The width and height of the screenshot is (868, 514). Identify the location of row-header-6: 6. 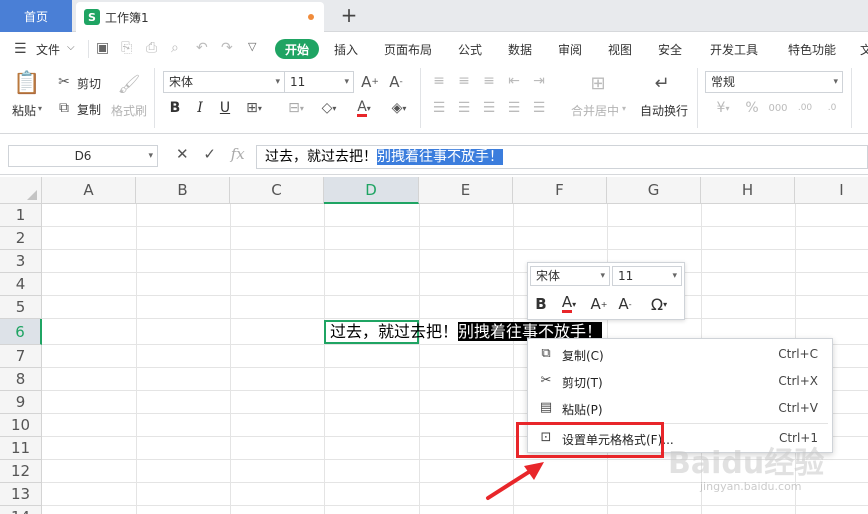
(21, 332).